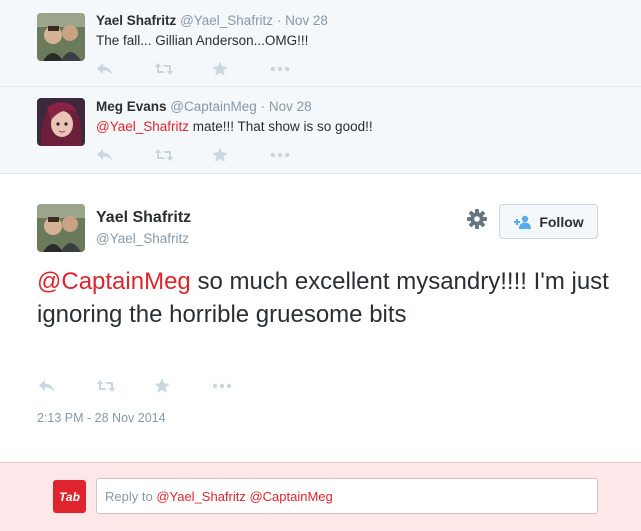 The width and height of the screenshot is (641, 531). I want to click on follow-button: Follow, so click(548, 221).